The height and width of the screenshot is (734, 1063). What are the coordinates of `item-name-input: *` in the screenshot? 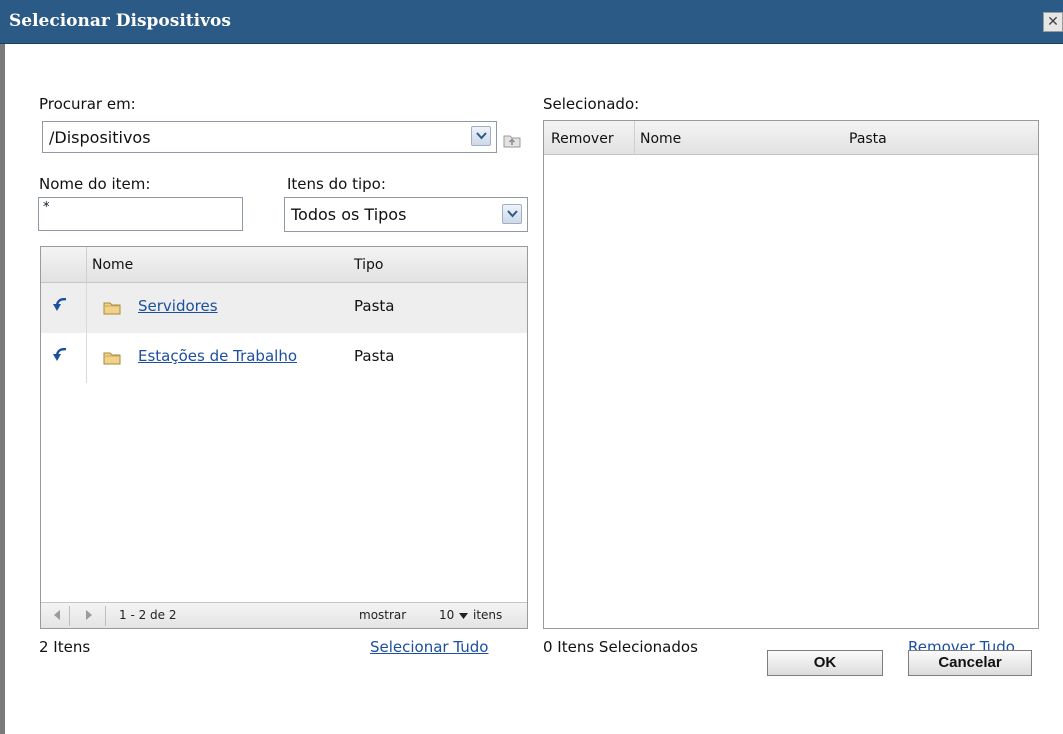 It's located at (140, 214).